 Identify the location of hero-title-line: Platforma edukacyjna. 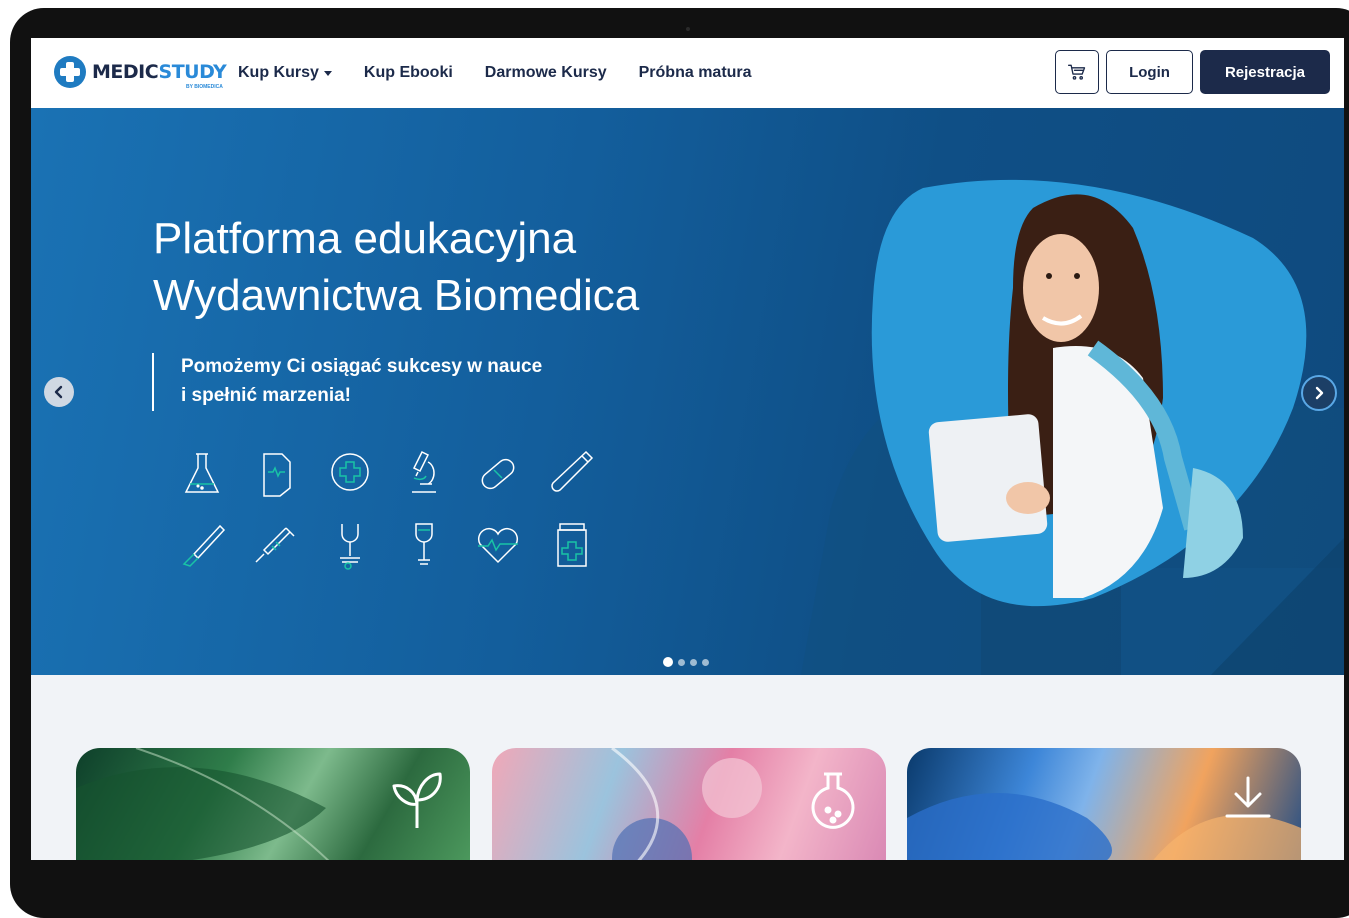
(365, 238).